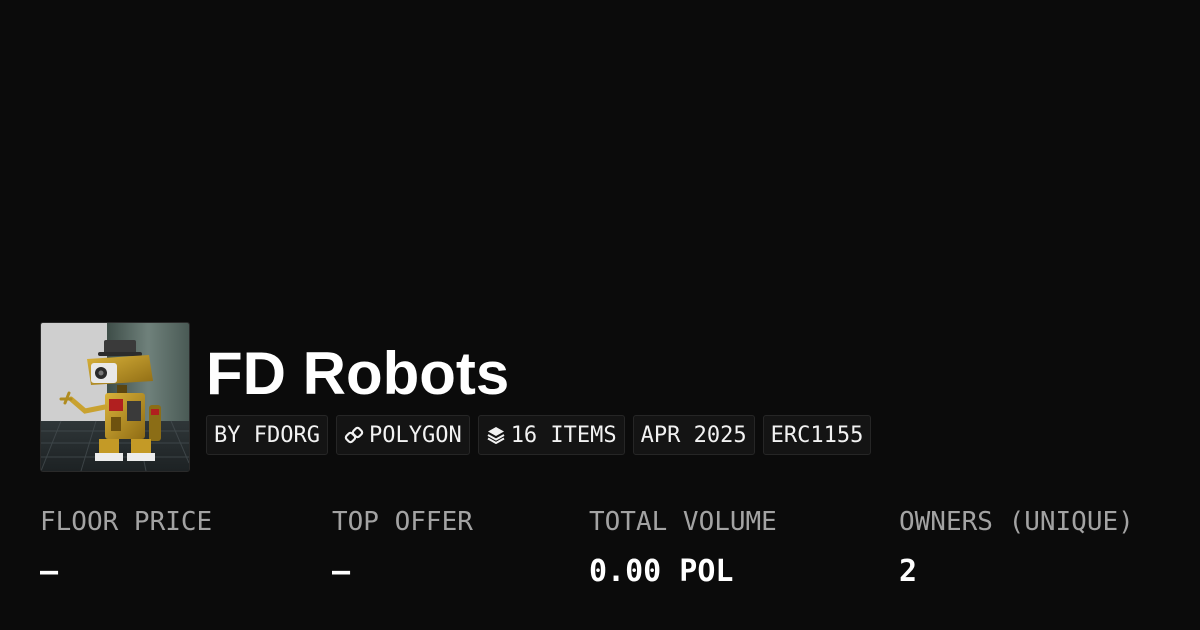  Describe the element at coordinates (683, 522) in the screenshot. I see `total-volume-label: TOTAL VOLUME` at that location.